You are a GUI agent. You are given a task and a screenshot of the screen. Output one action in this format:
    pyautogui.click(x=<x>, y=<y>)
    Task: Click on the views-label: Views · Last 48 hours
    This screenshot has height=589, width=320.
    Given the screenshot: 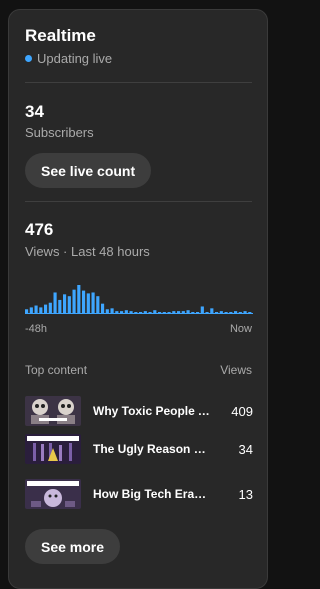 What is the action you would take?
    pyautogui.click(x=87, y=251)
    